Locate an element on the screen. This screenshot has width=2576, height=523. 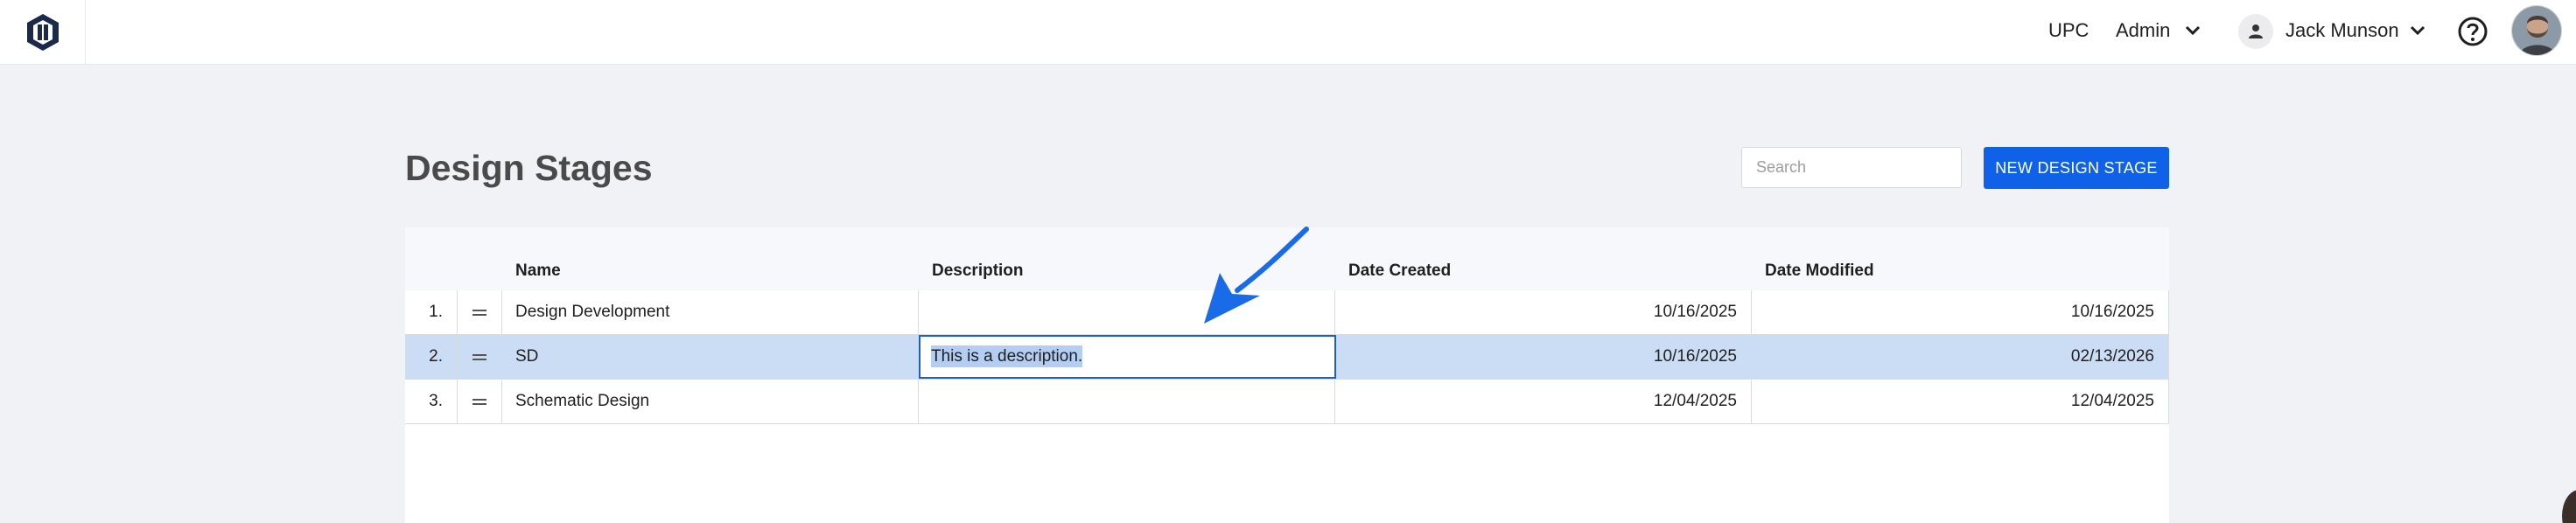
row-date-modified: 02/13/2026 is located at coordinates (1960, 357).